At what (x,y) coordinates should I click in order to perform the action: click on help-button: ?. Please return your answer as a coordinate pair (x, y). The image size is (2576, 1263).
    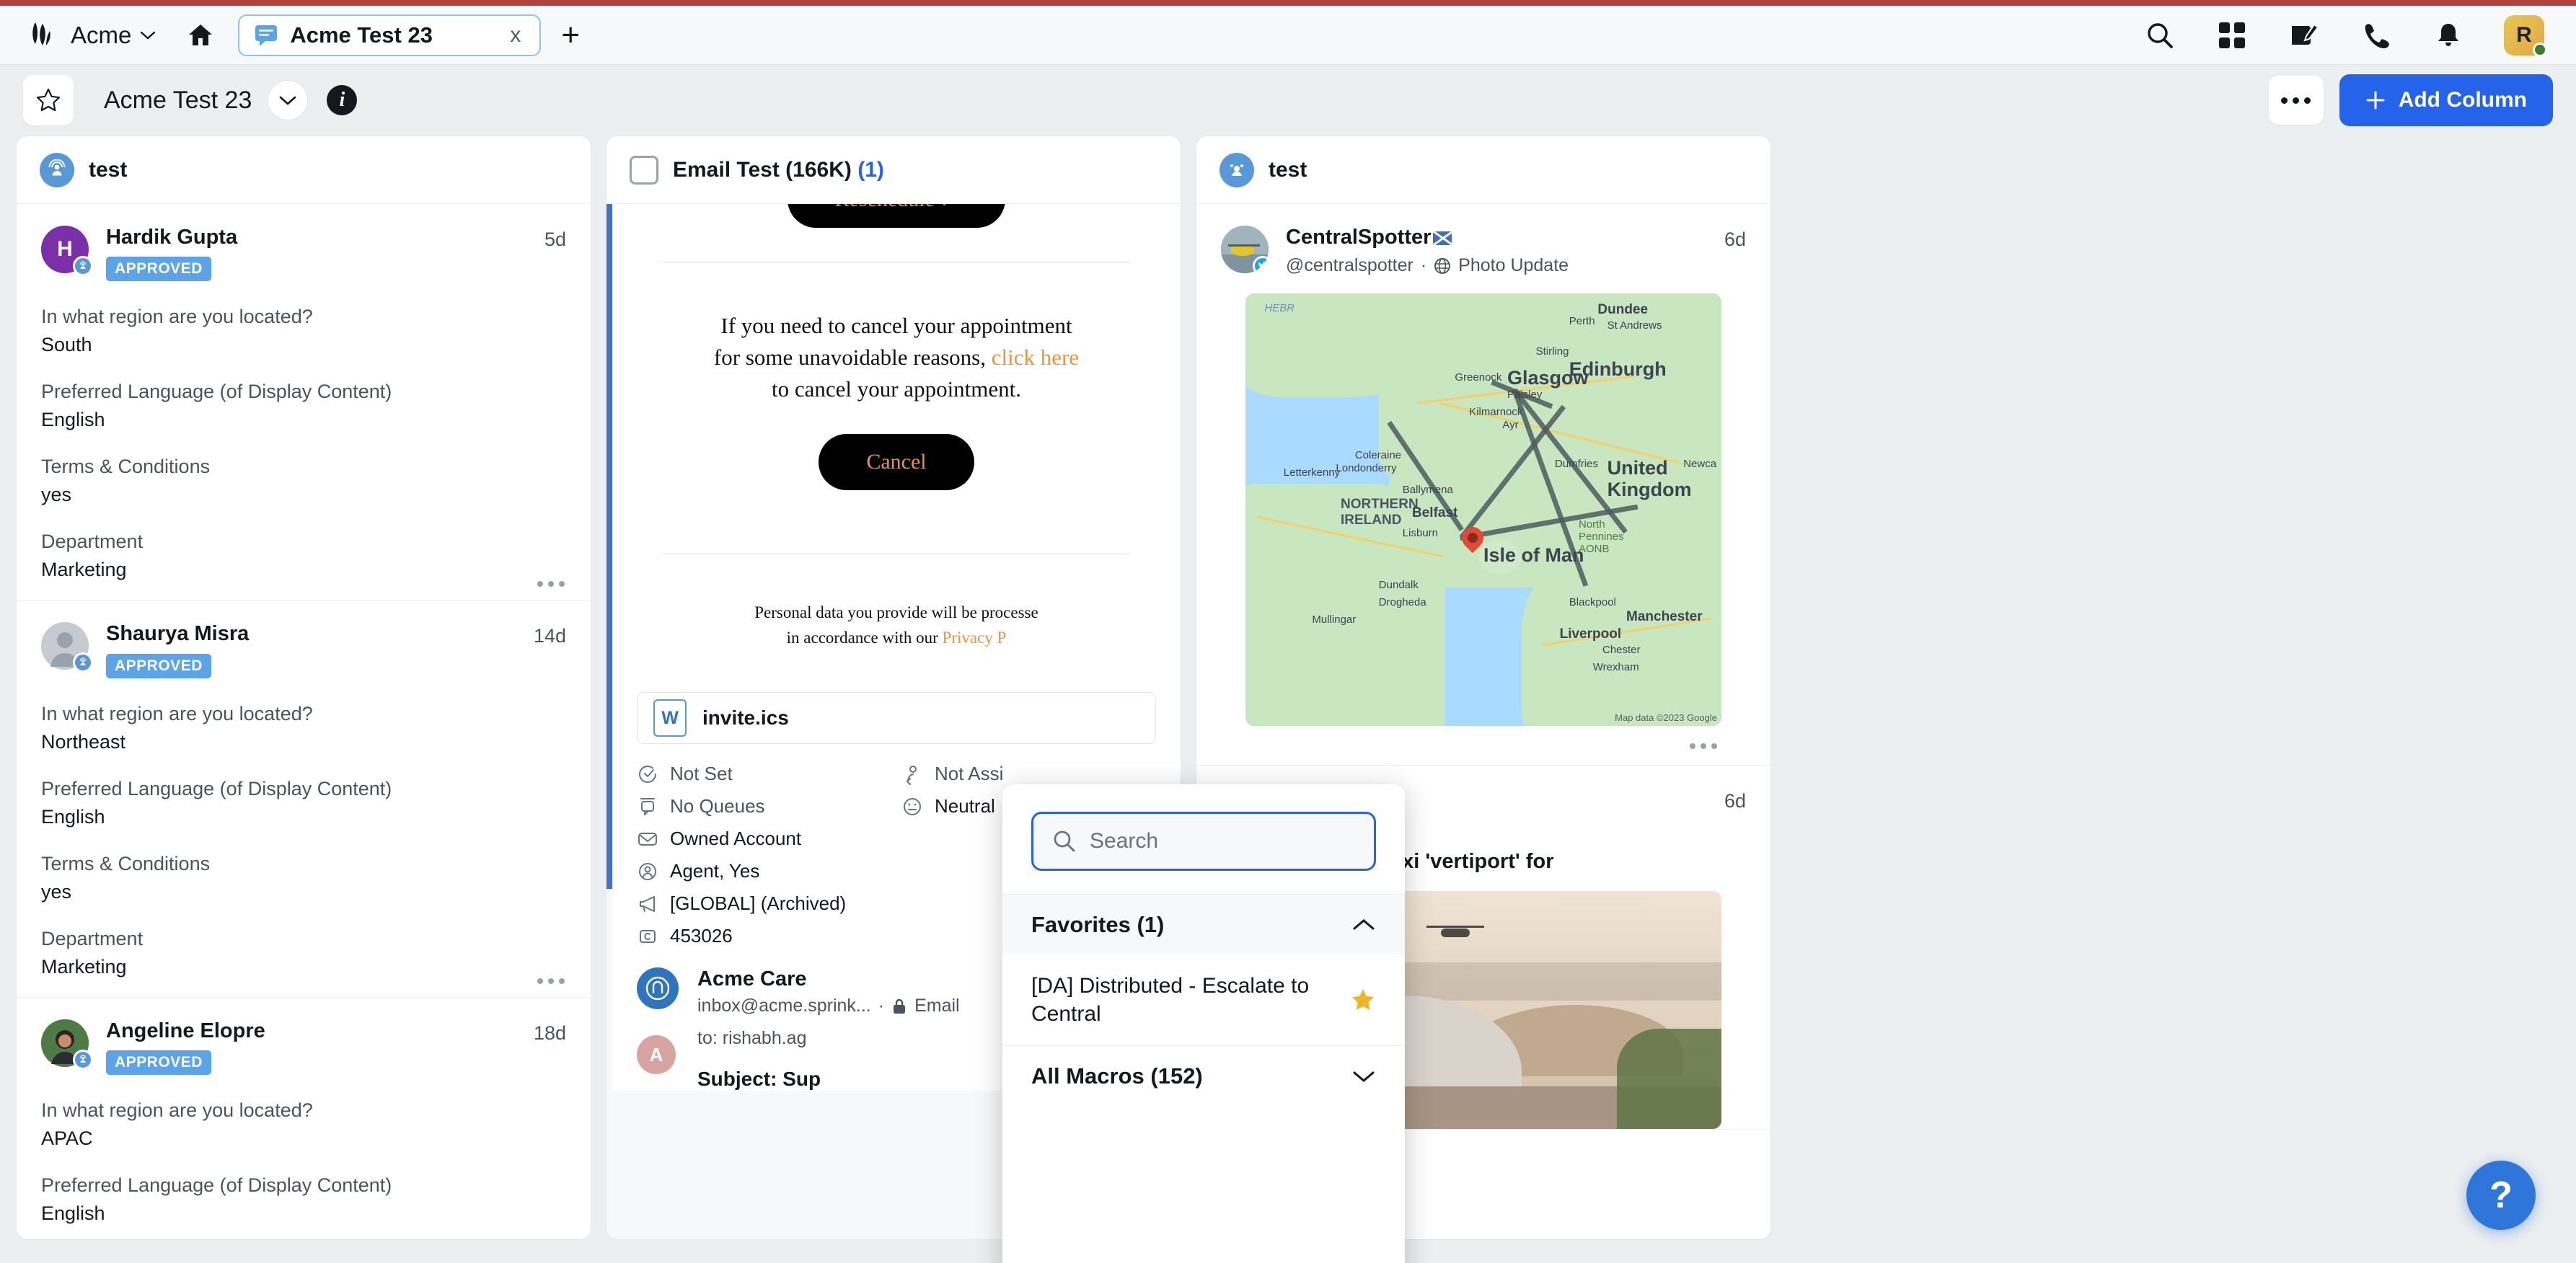
    Looking at the image, I should click on (2501, 1195).